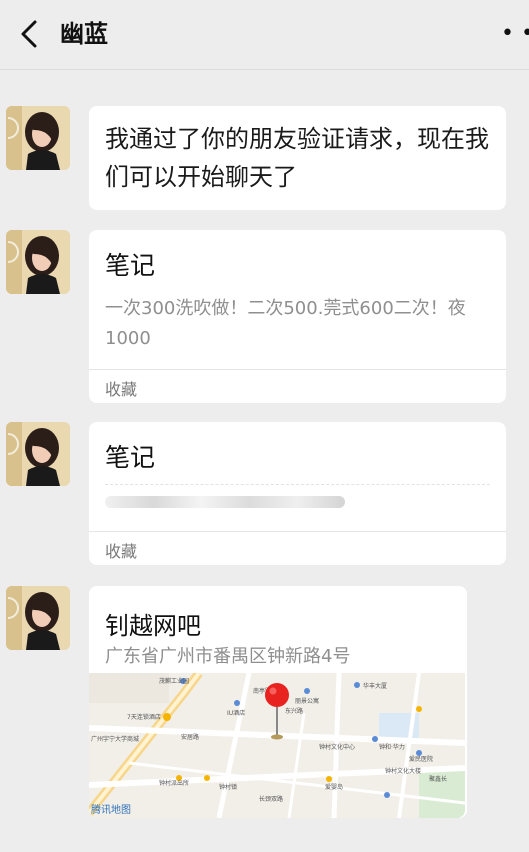 Image resolution: width=529 pixels, height=852 pixels. I want to click on svg-text: 钟村派出所, so click(174, 783).